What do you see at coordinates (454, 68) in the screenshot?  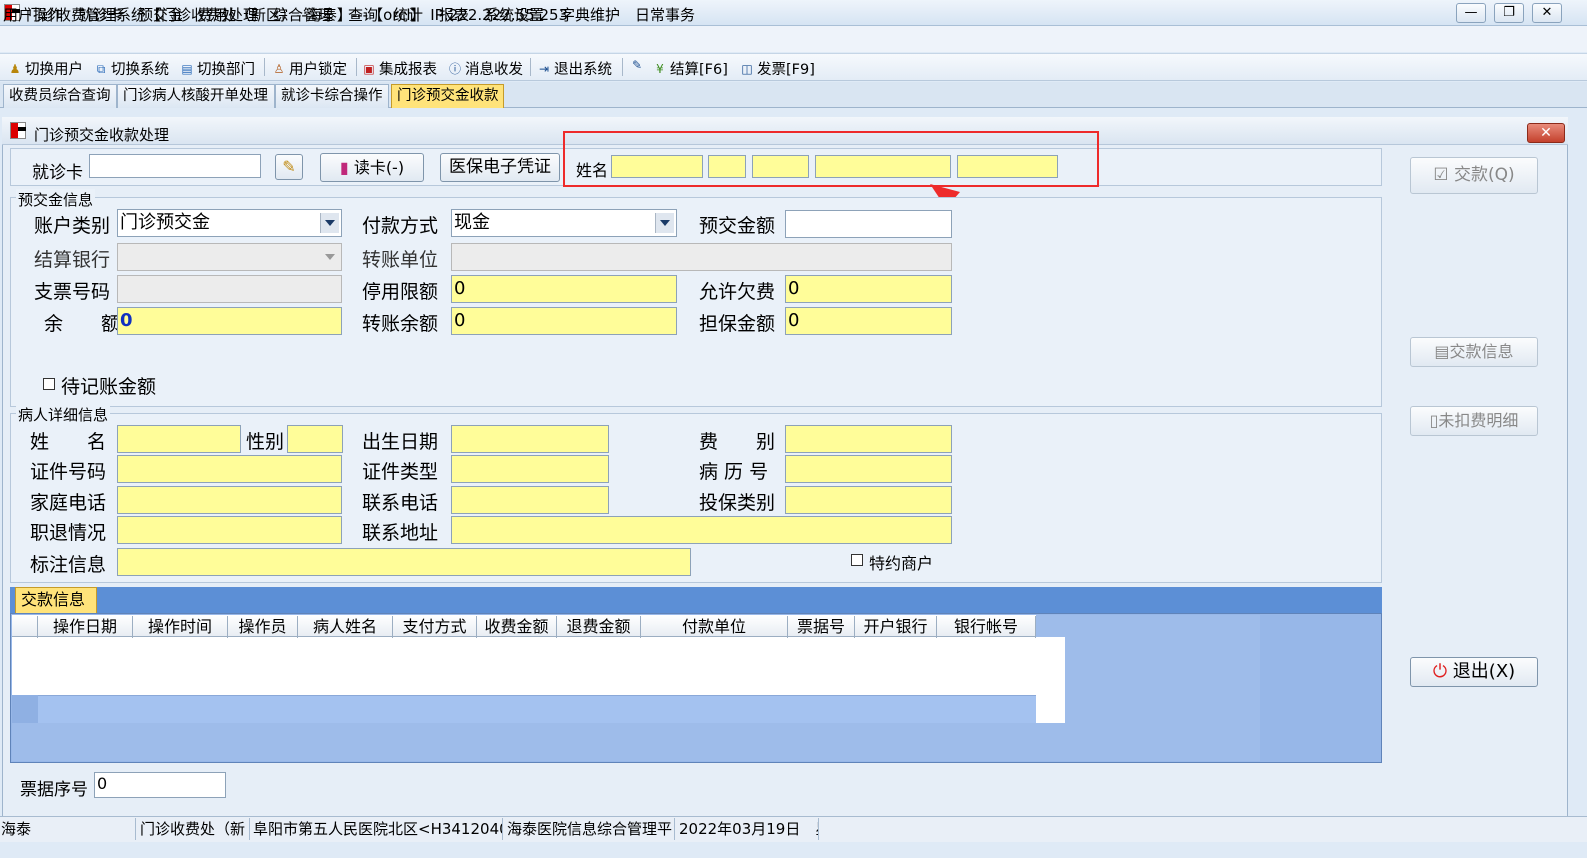 I see `info-icon: ⓘ` at bounding box center [454, 68].